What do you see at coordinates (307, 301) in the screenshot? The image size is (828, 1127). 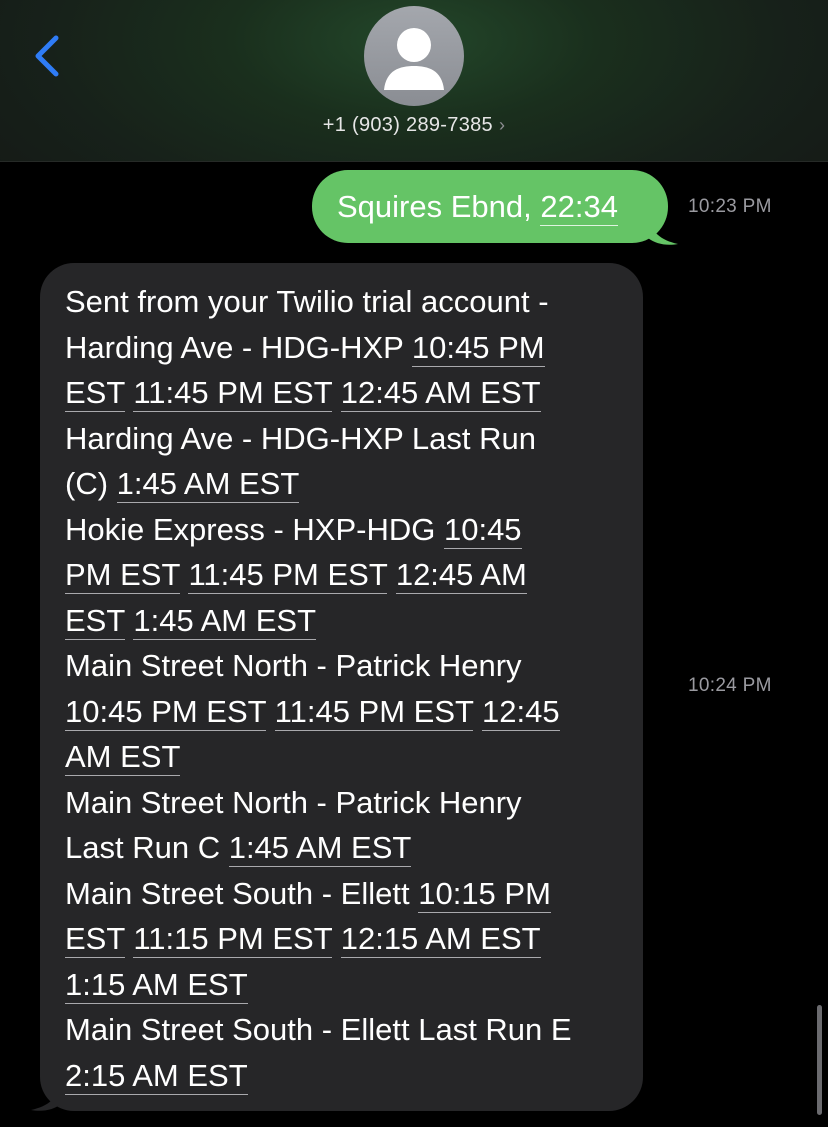 I see `message-text: Sent from your Twilio trial account -` at bounding box center [307, 301].